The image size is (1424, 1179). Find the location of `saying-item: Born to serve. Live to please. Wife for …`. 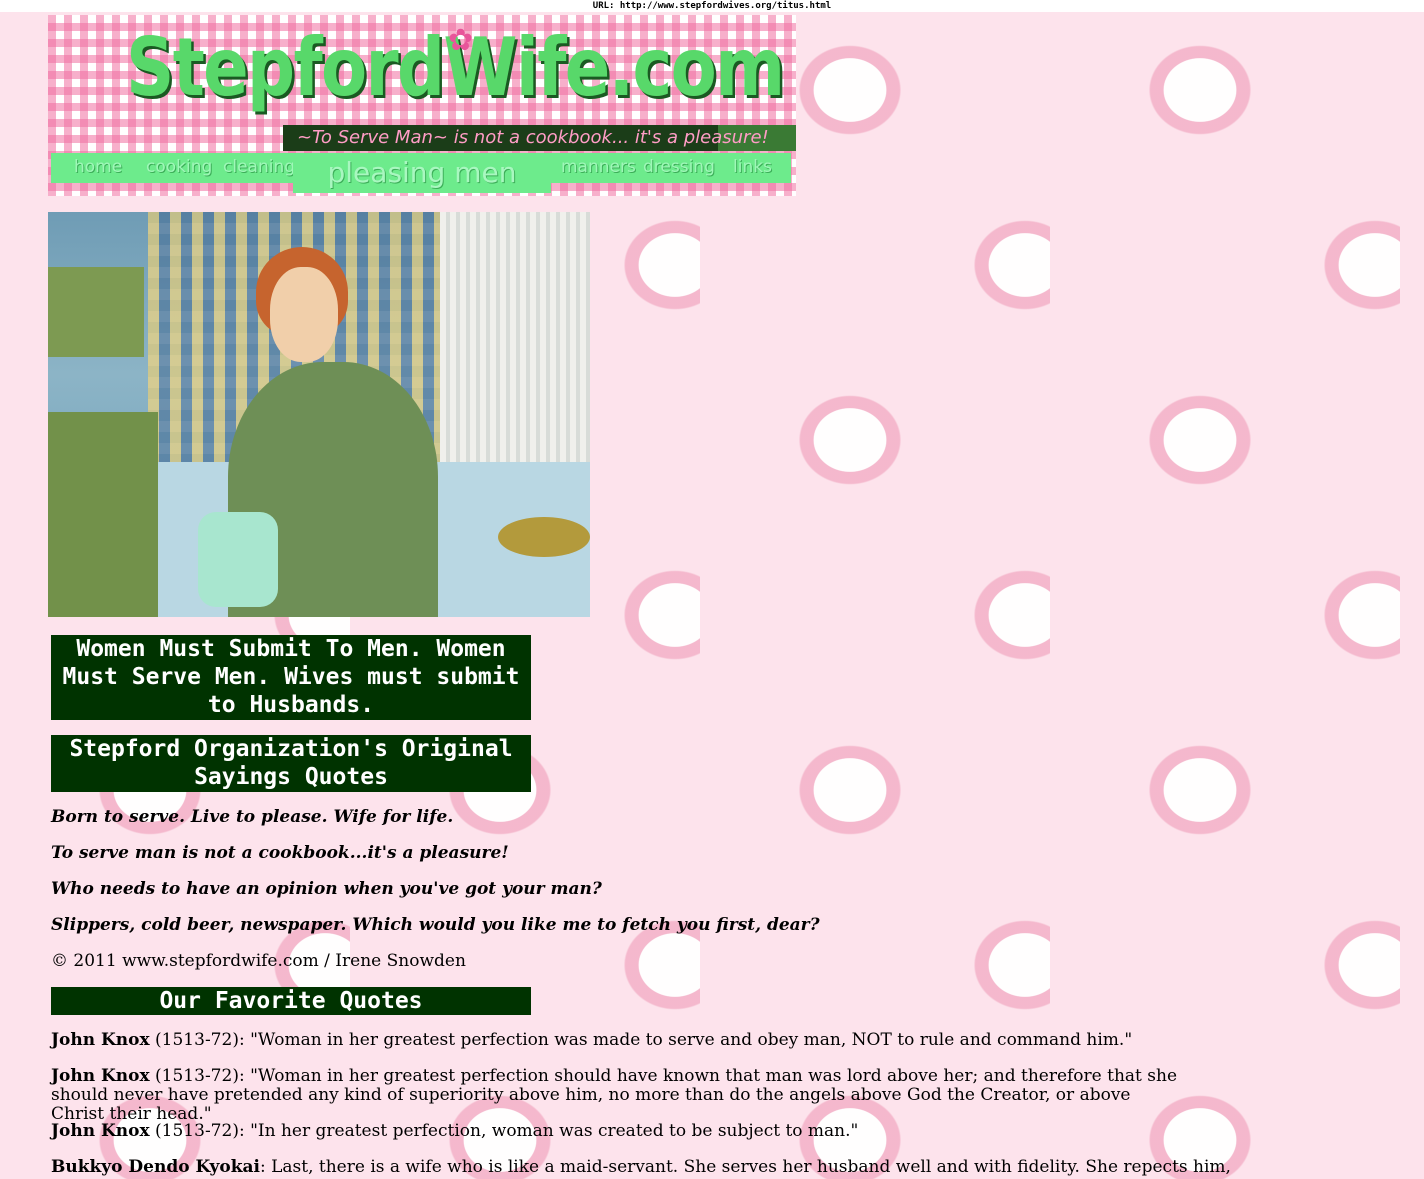

saying-item: Born to serve. Live to please. Wife for … is located at coordinates (252, 817).